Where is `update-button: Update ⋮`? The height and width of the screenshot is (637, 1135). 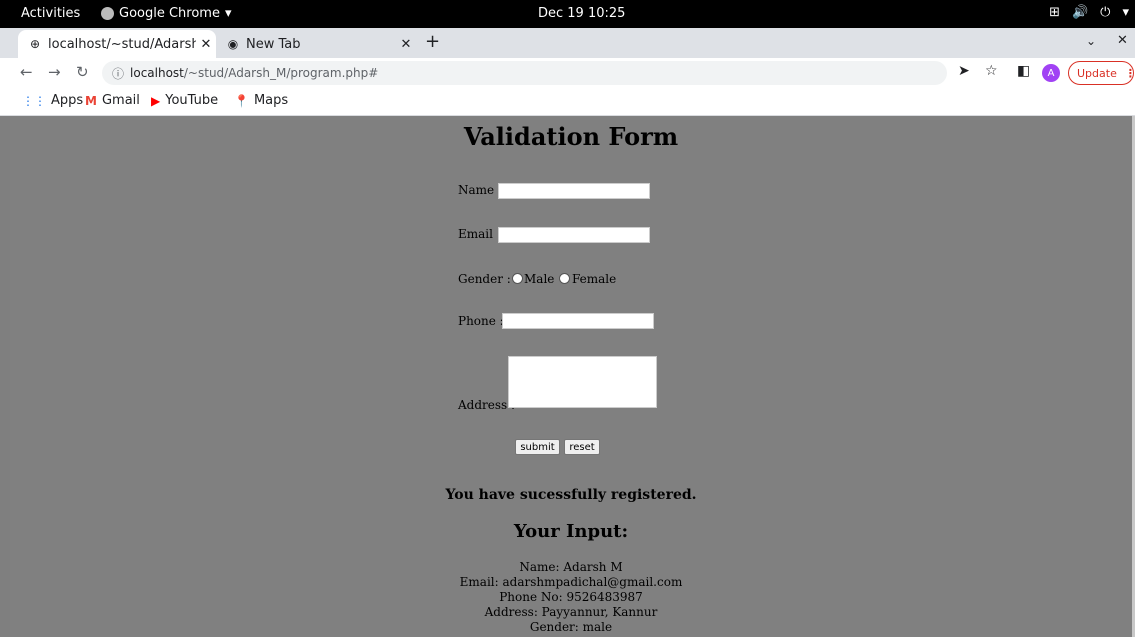 update-button: Update ⋮ is located at coordinates (1101, 73).